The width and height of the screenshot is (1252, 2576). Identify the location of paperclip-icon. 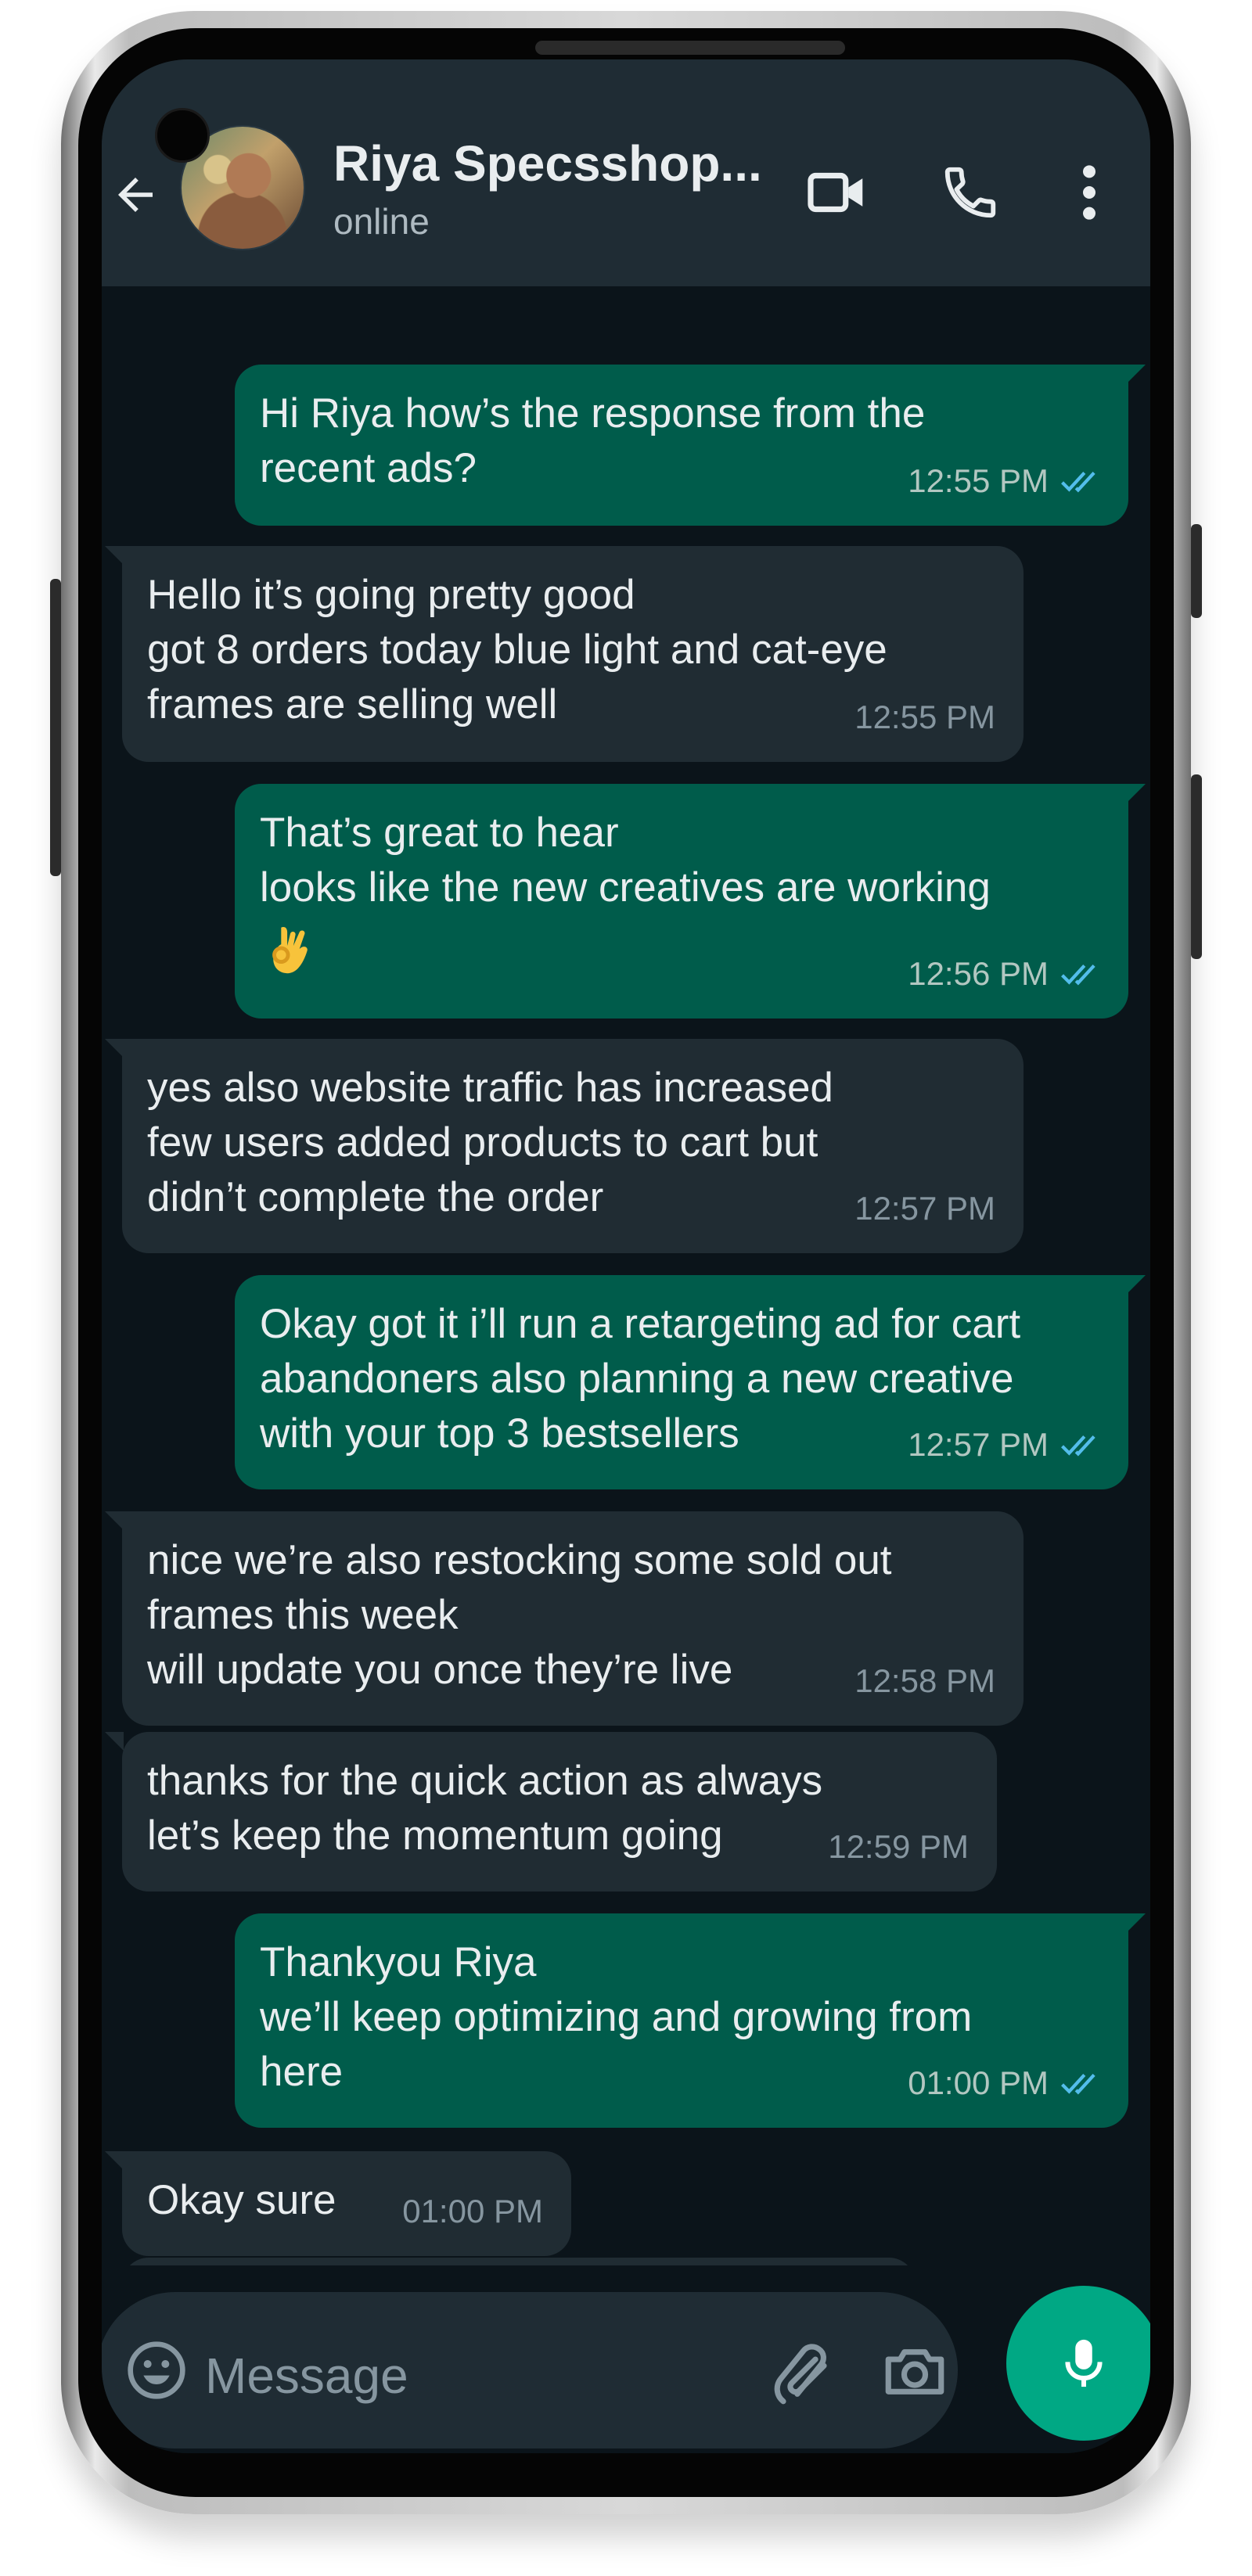
(805, 2371).